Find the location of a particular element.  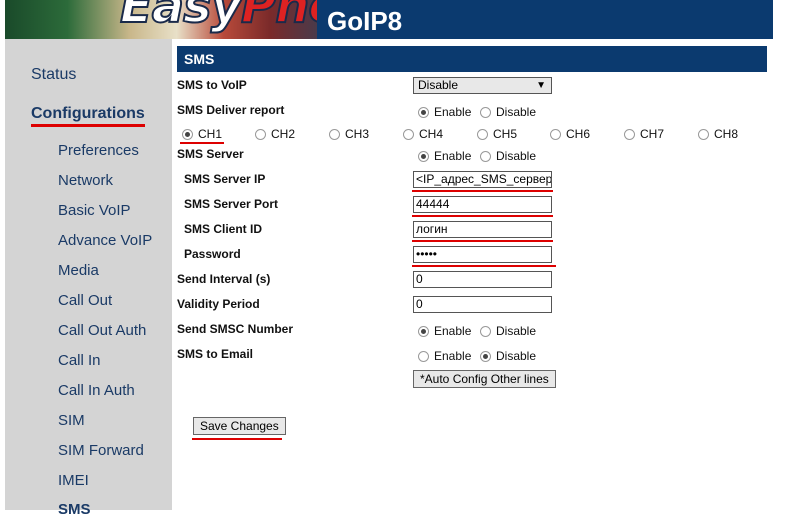

sms-server-enable-radio: Enable is located at coordinates (444, 156).